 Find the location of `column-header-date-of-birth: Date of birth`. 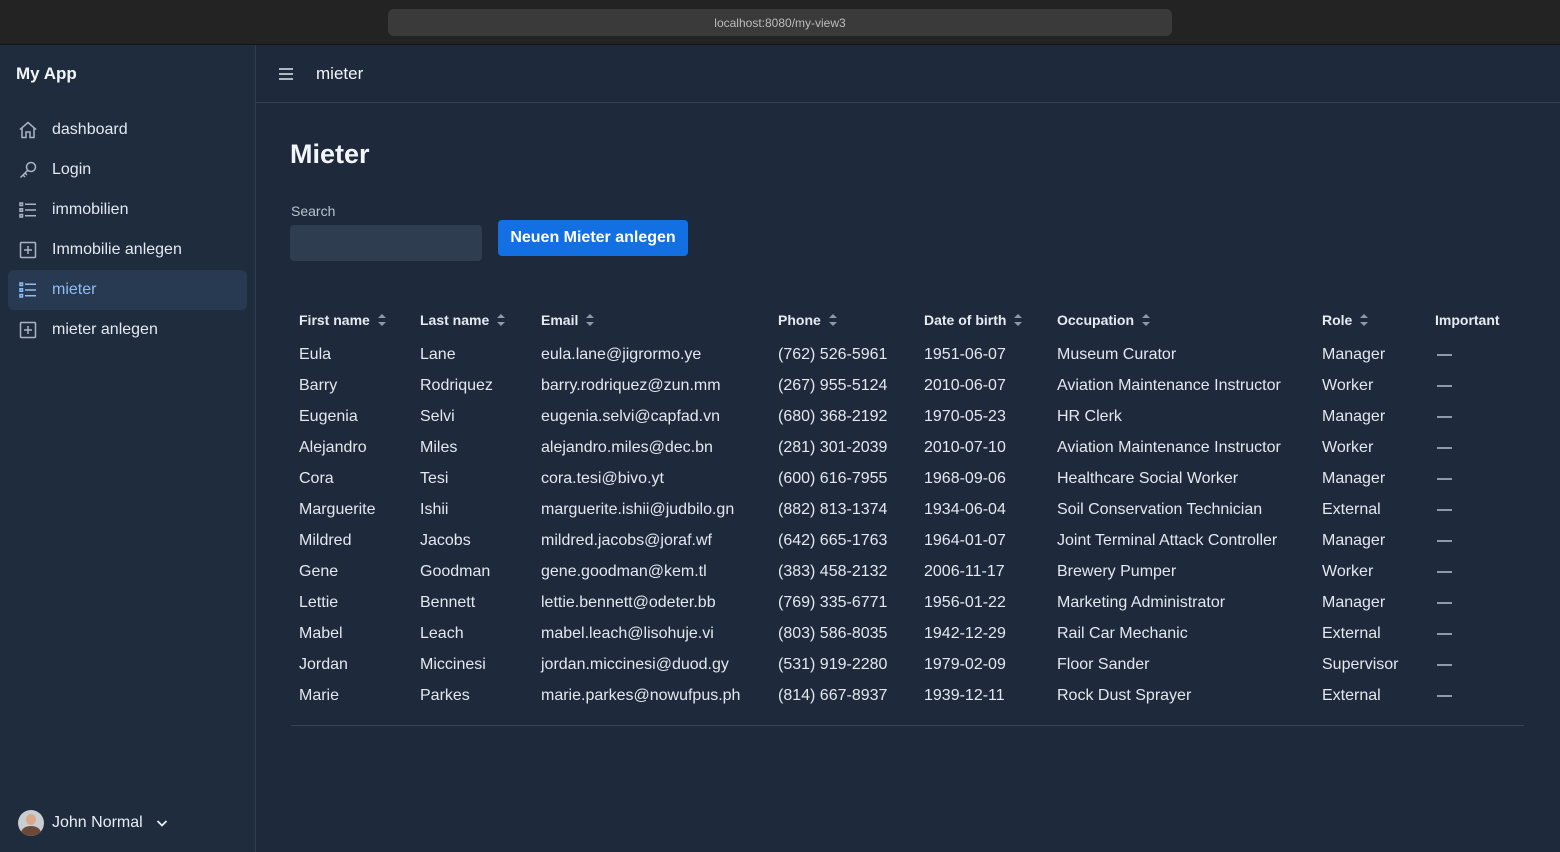

column-header-date-of-birth: Date of birth is located at coordinates (973, 320).